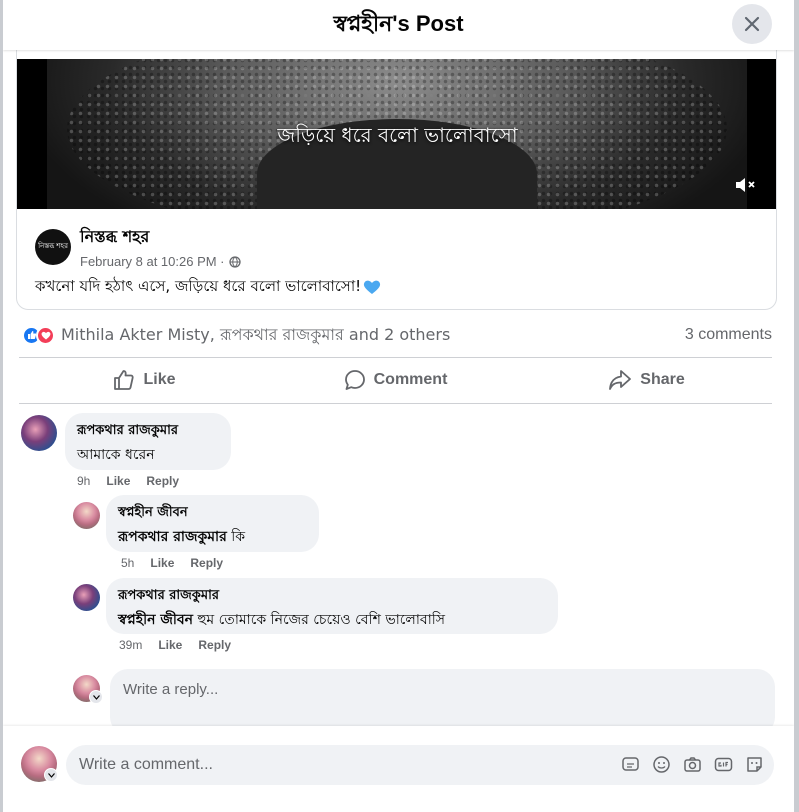  I want to click on comment-bubble: স্বপ্নহীন জীবন রূপকথার রাজকুমার কি, so click(212, 523).